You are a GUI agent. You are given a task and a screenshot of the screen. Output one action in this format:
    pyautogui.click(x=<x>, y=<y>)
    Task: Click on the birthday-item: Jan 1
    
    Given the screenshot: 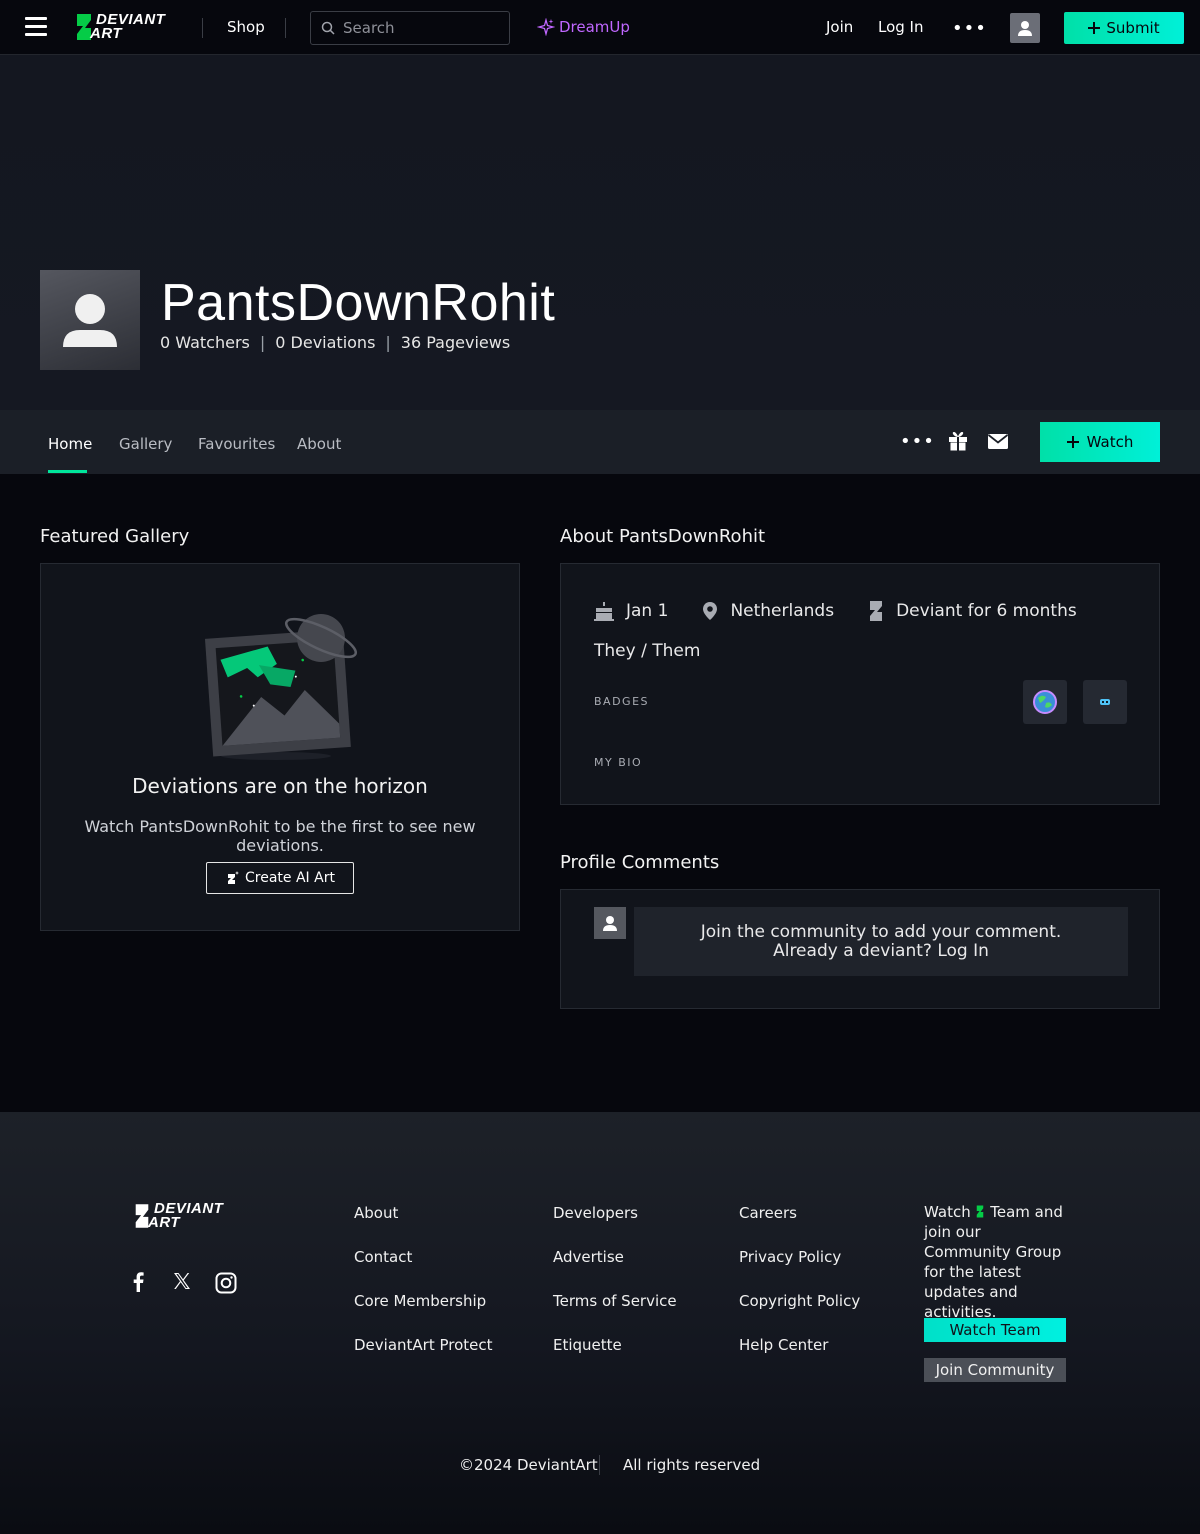 What is the action you would take?
    pyautogui.click(x=631, y=611)
    